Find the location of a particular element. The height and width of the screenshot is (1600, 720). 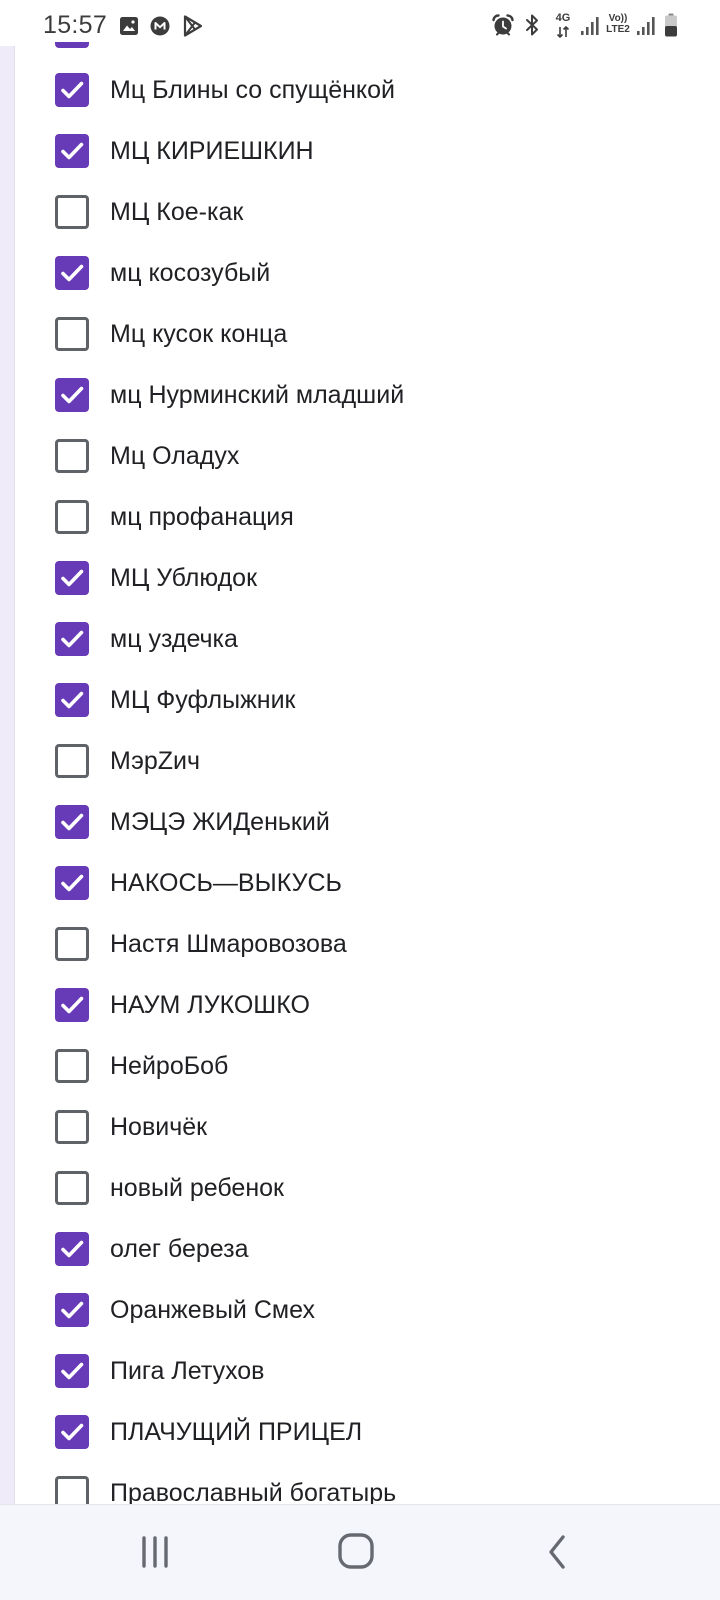

m-logo-icon is located at coordinates (160, 26).